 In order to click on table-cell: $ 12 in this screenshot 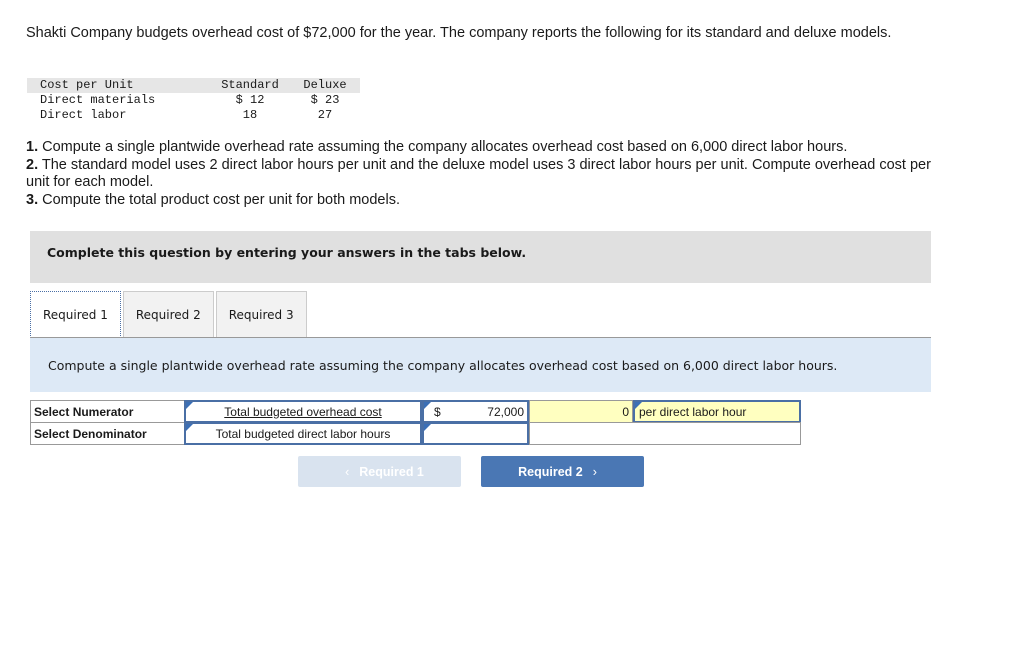, I will do `click(250, 100)`.